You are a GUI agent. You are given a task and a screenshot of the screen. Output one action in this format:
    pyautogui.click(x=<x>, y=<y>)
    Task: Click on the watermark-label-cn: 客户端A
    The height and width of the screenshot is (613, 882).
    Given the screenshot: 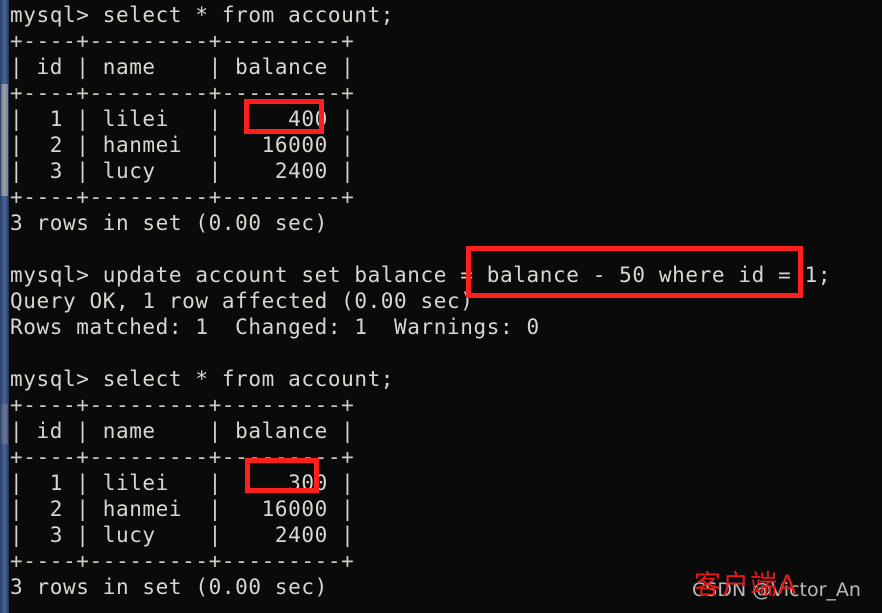 What is the action you would take?
    pyautogui.click(x=746, y=585)
    